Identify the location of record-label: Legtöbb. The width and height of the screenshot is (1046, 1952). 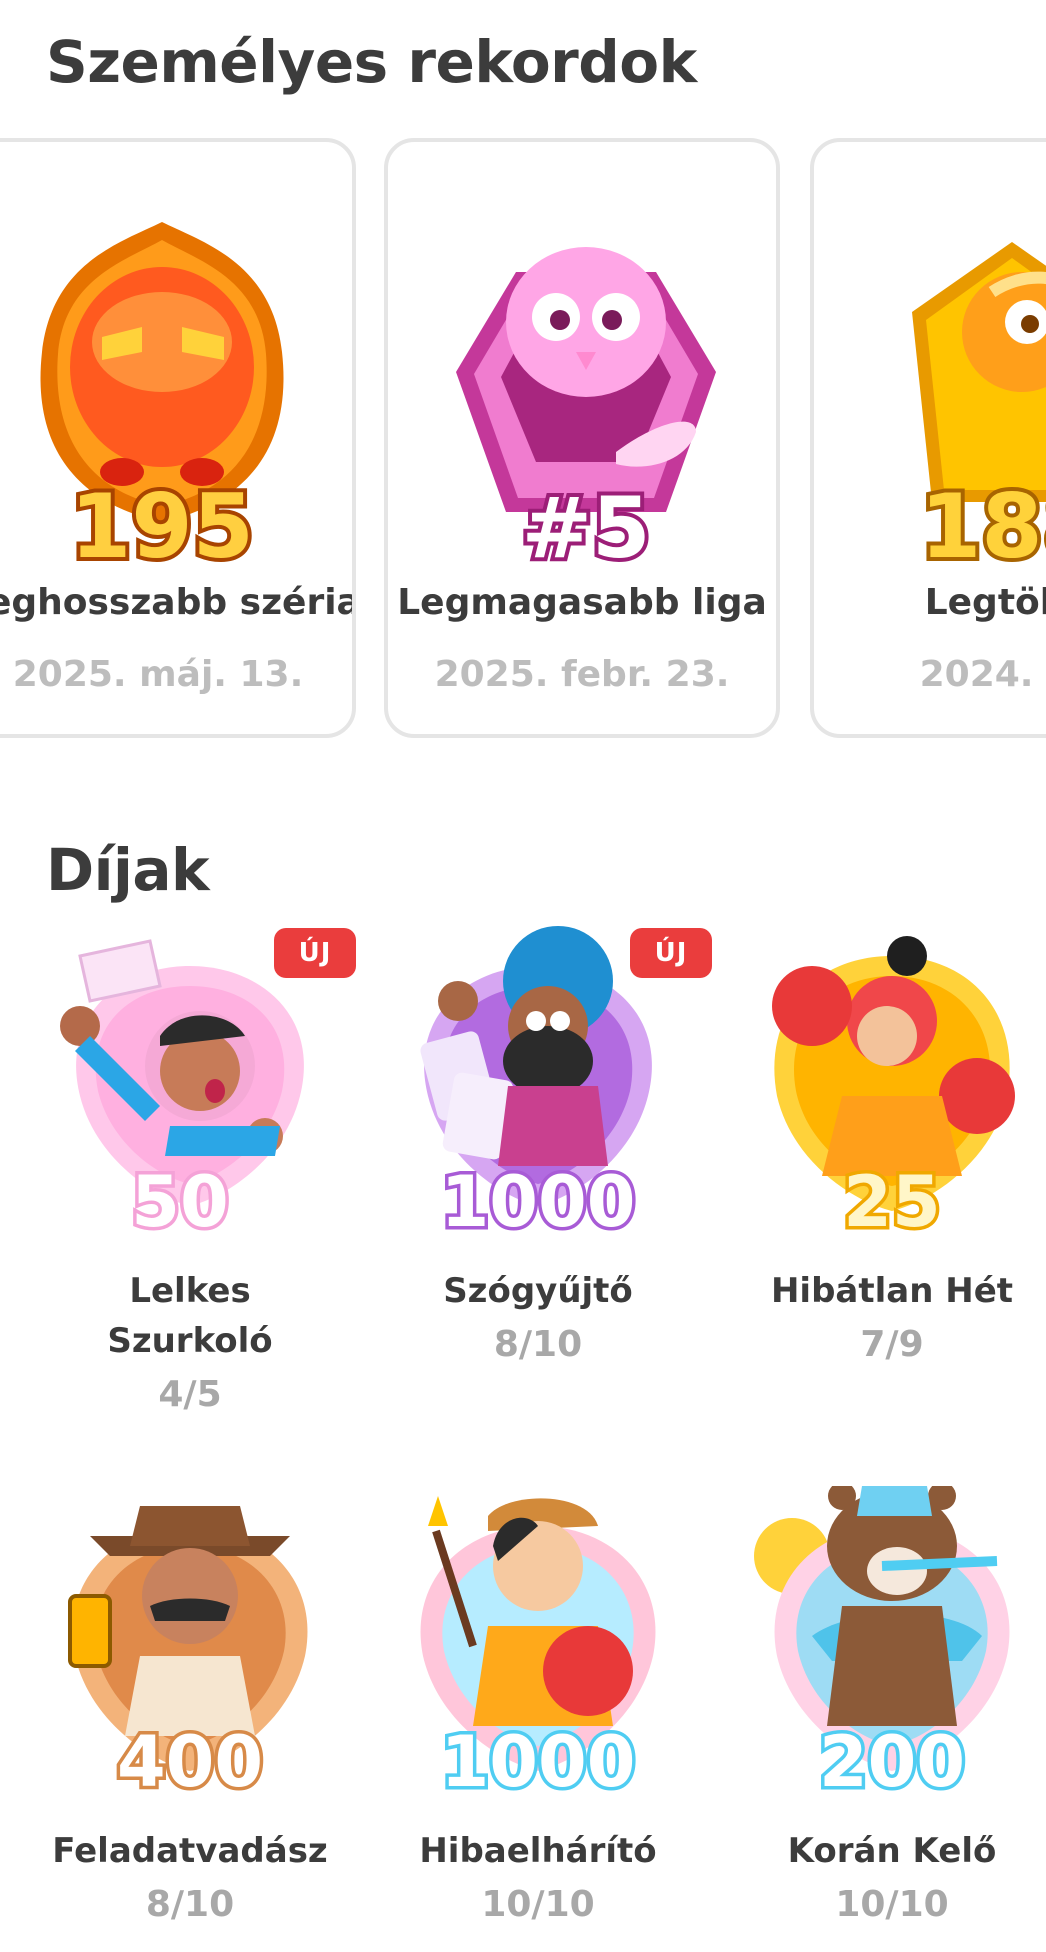
(985, 602).